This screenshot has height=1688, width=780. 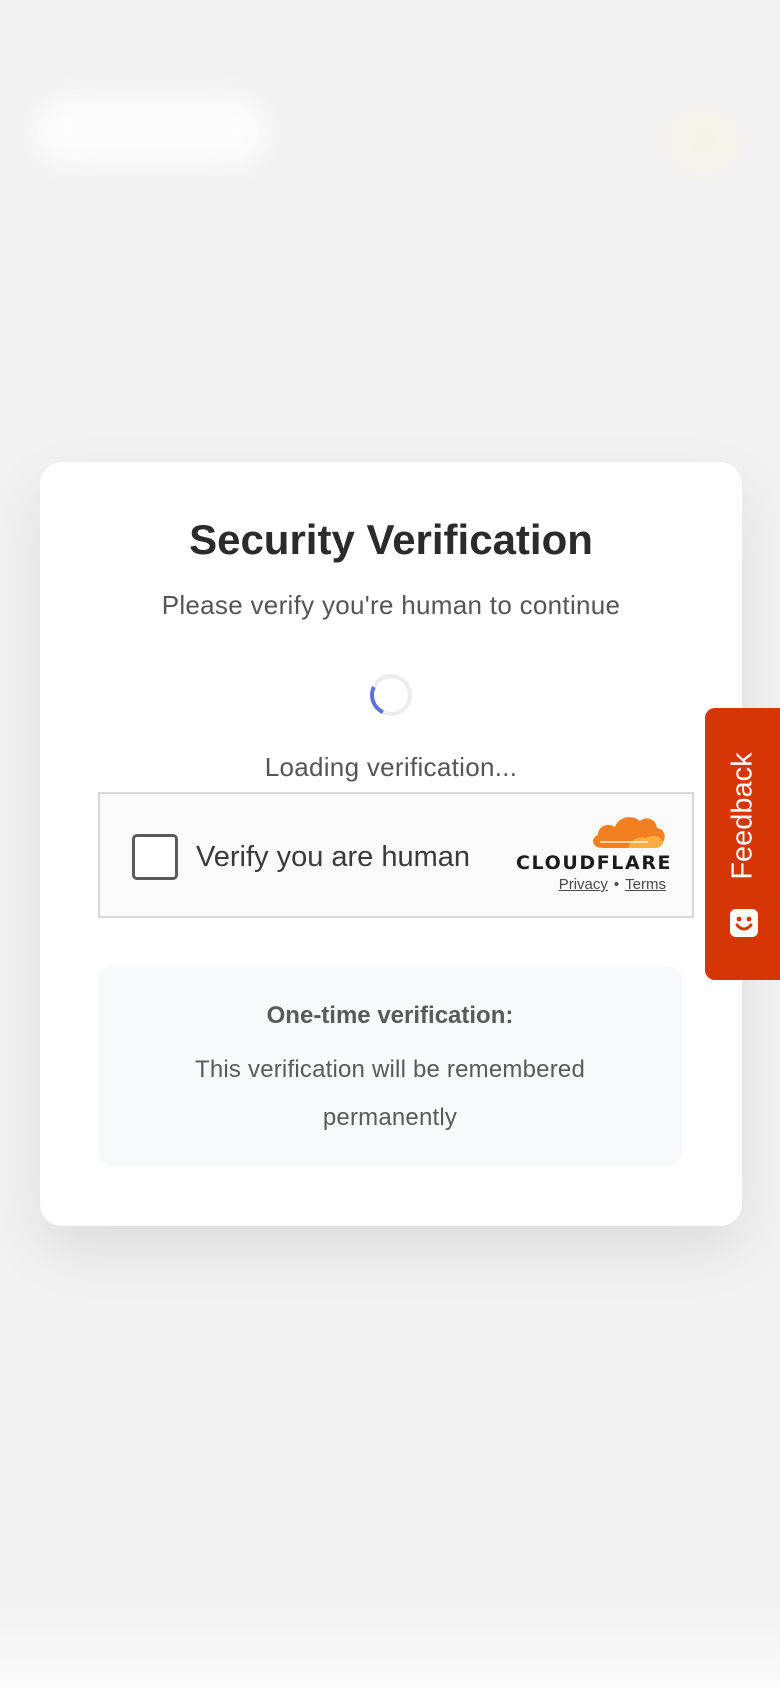 What do you see at coordinates (744, 923) in the screenshot?
I see `smiley-chat-icon` at bounding box center [744, 923].